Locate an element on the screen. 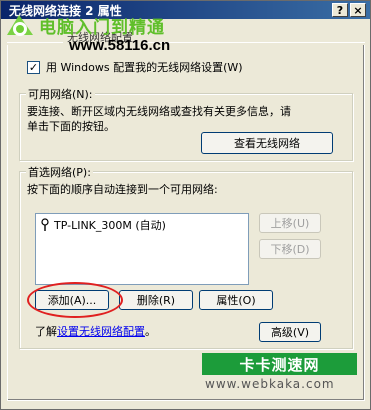 This screenshot has height=410, width=371. windows-config-label: 用 Windows 配置我的无线网络设置(W) is located at coordinates (144, 67).